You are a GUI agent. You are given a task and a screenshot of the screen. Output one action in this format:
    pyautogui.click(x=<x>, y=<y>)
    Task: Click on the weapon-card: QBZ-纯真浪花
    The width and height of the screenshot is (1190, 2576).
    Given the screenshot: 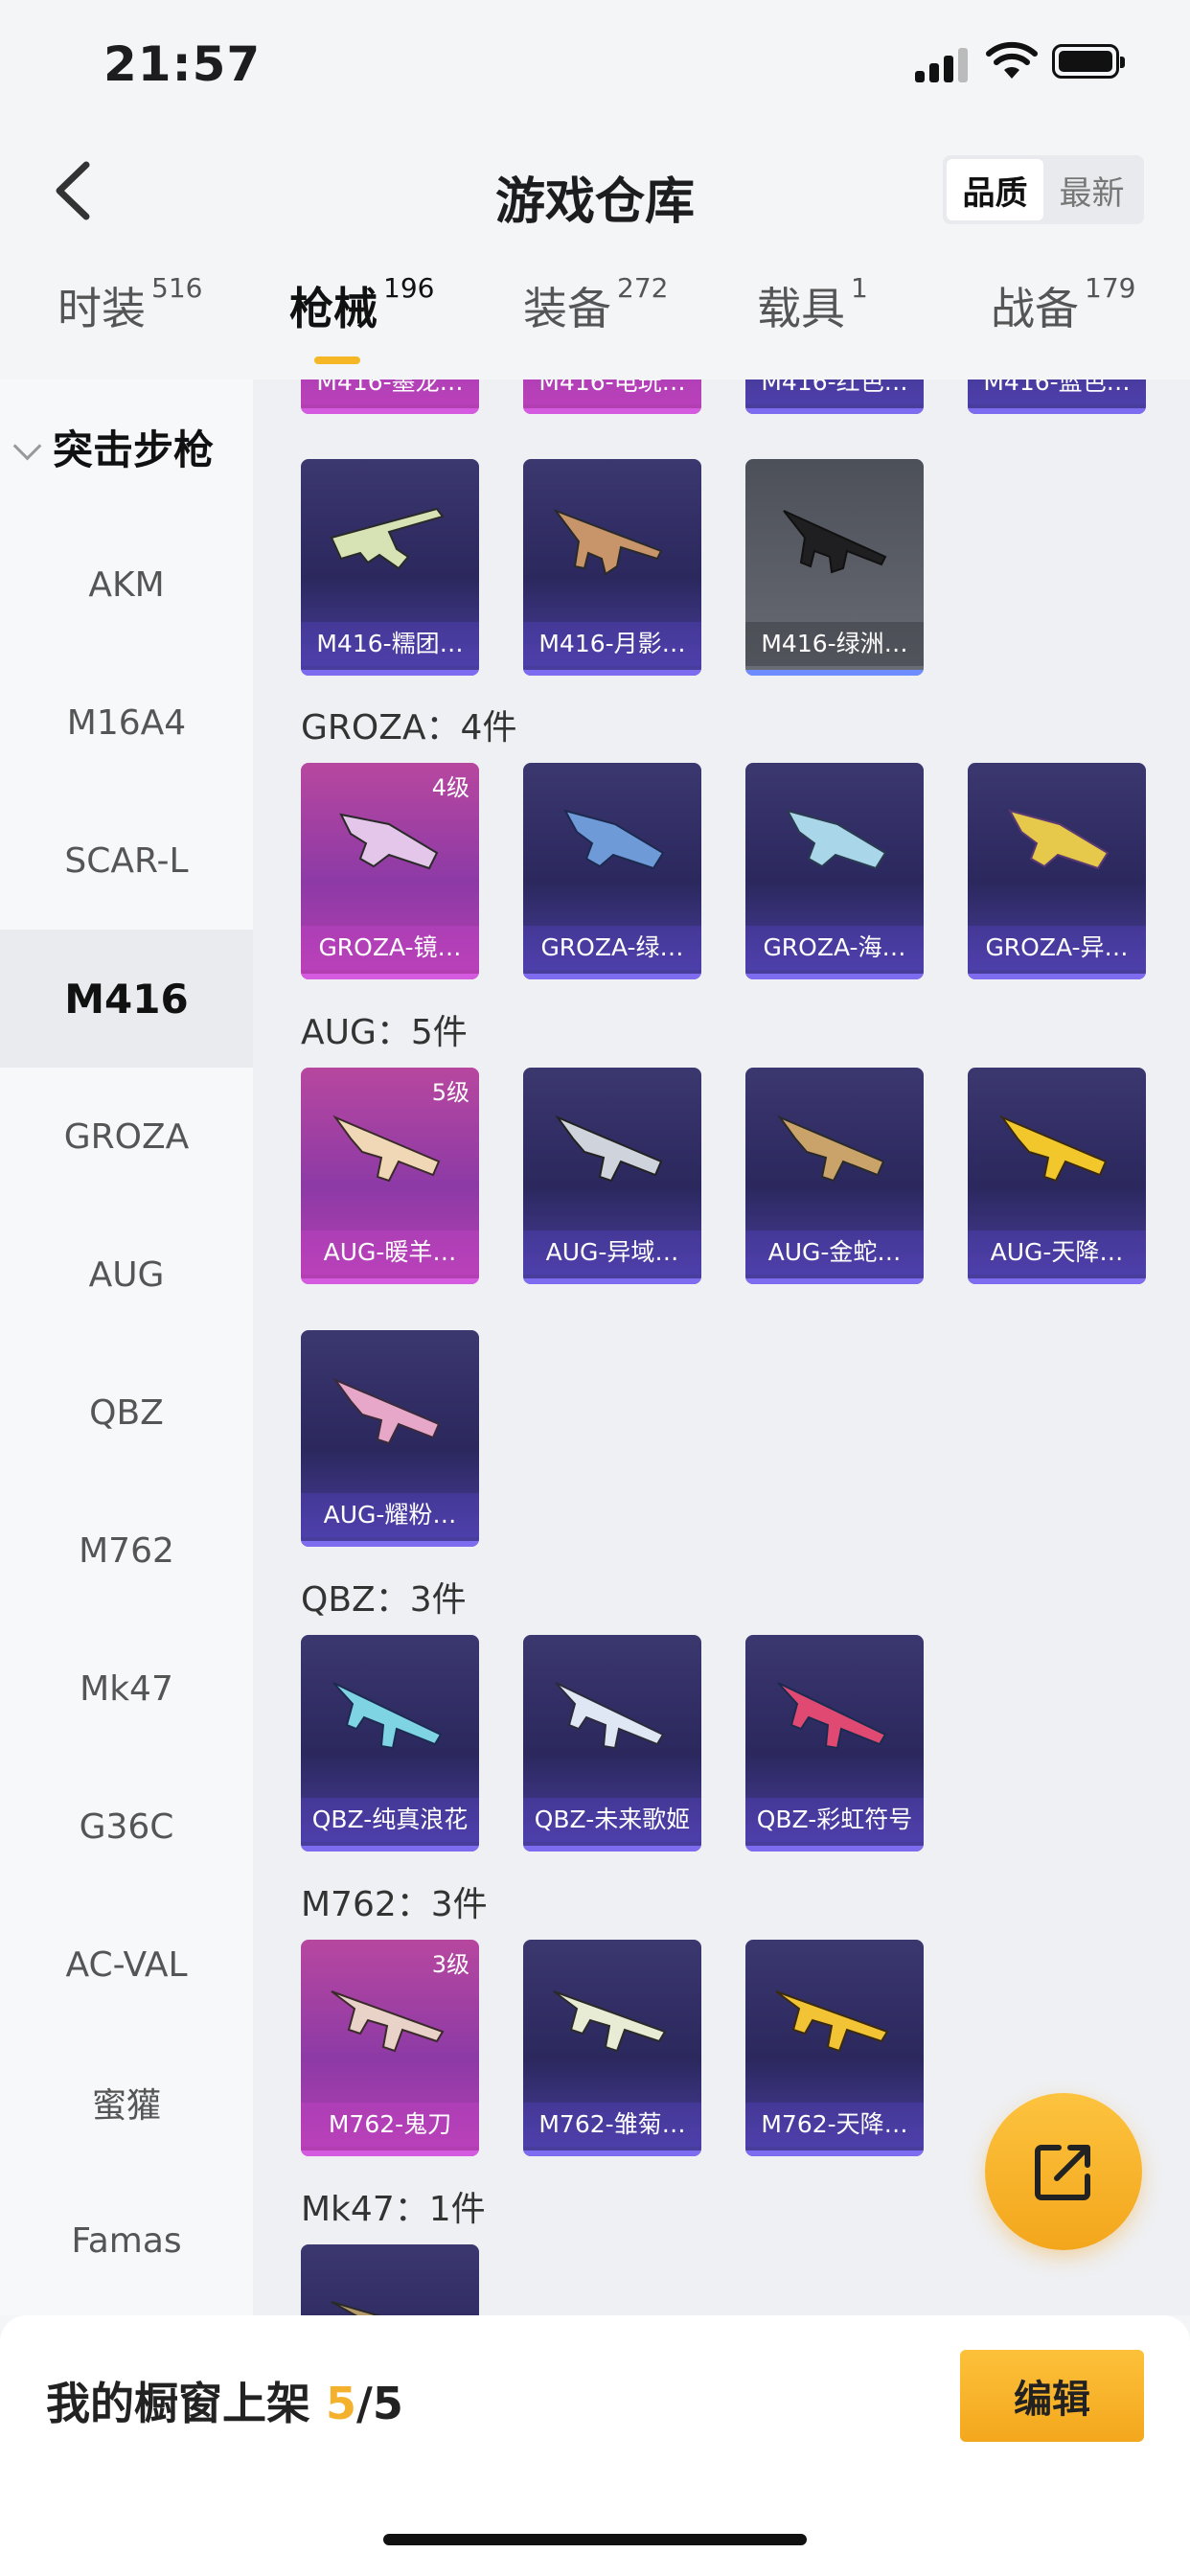 What is the action you would take?
    pyautogui.click(x=390, y=1743)
    